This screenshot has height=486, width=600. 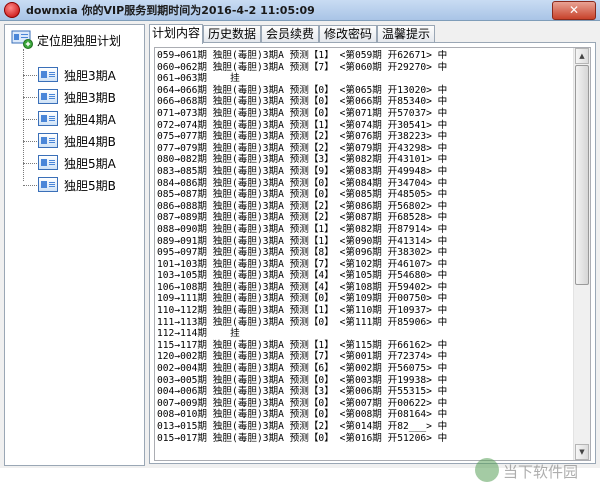 I want to click on tree-item-label: 独胆3期B, so click(x=90, y=98).